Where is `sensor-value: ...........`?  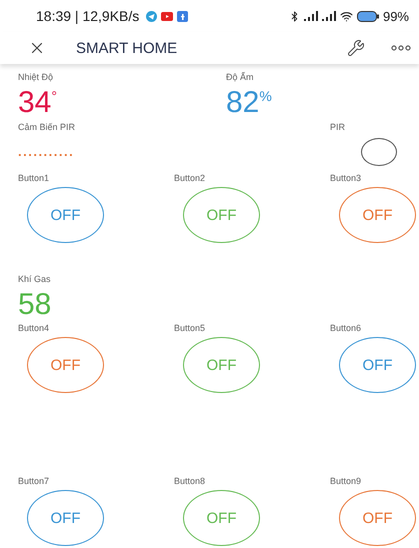 sensor-value: ........... is located at coordinates (47, 152).